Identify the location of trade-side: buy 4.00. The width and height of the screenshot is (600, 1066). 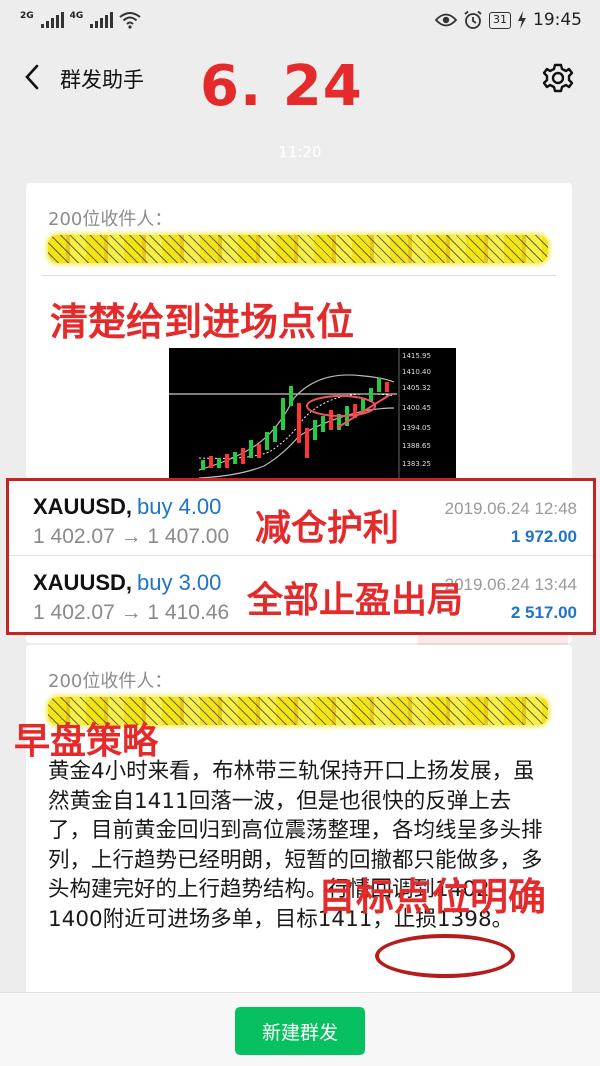
(179, 506).